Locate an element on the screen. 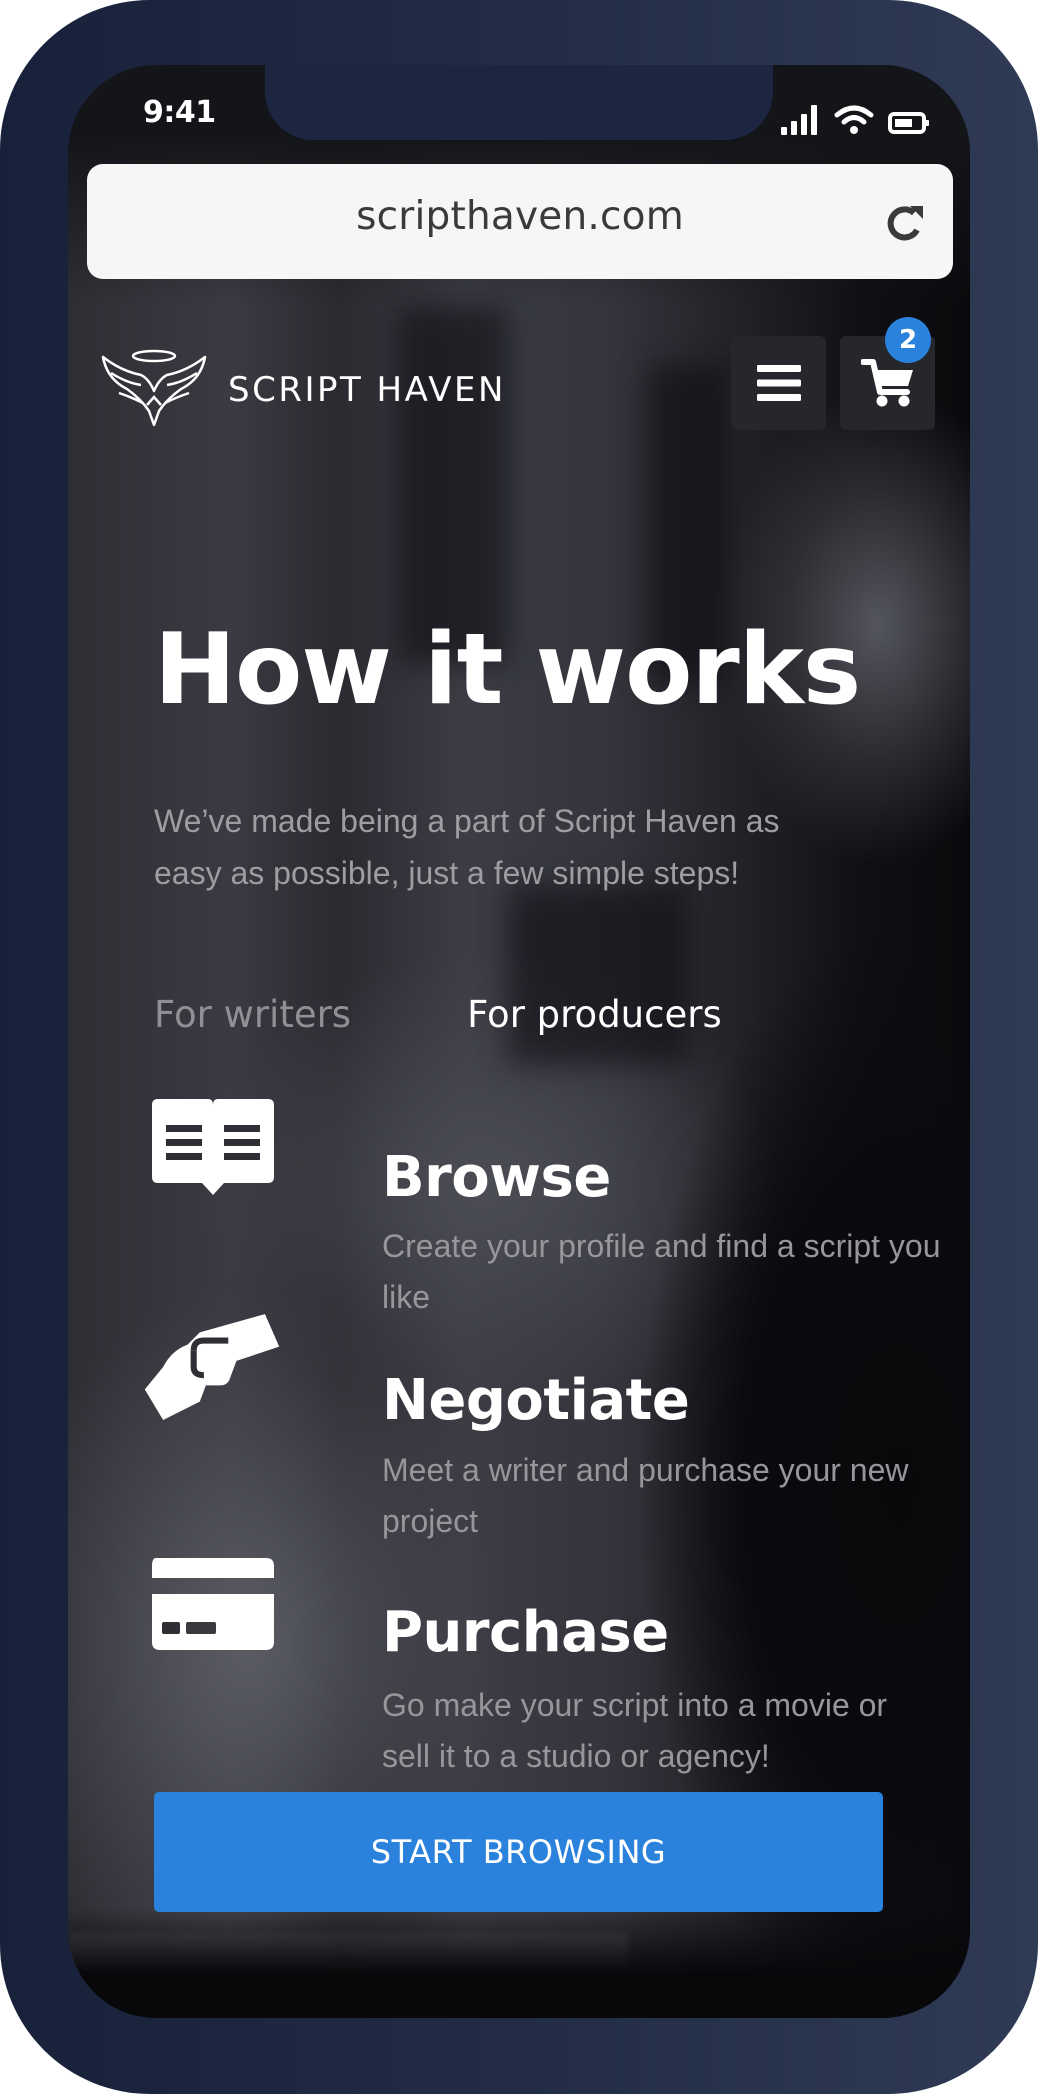  cart-count-badge: 2 is located at coordinates (908, 340).